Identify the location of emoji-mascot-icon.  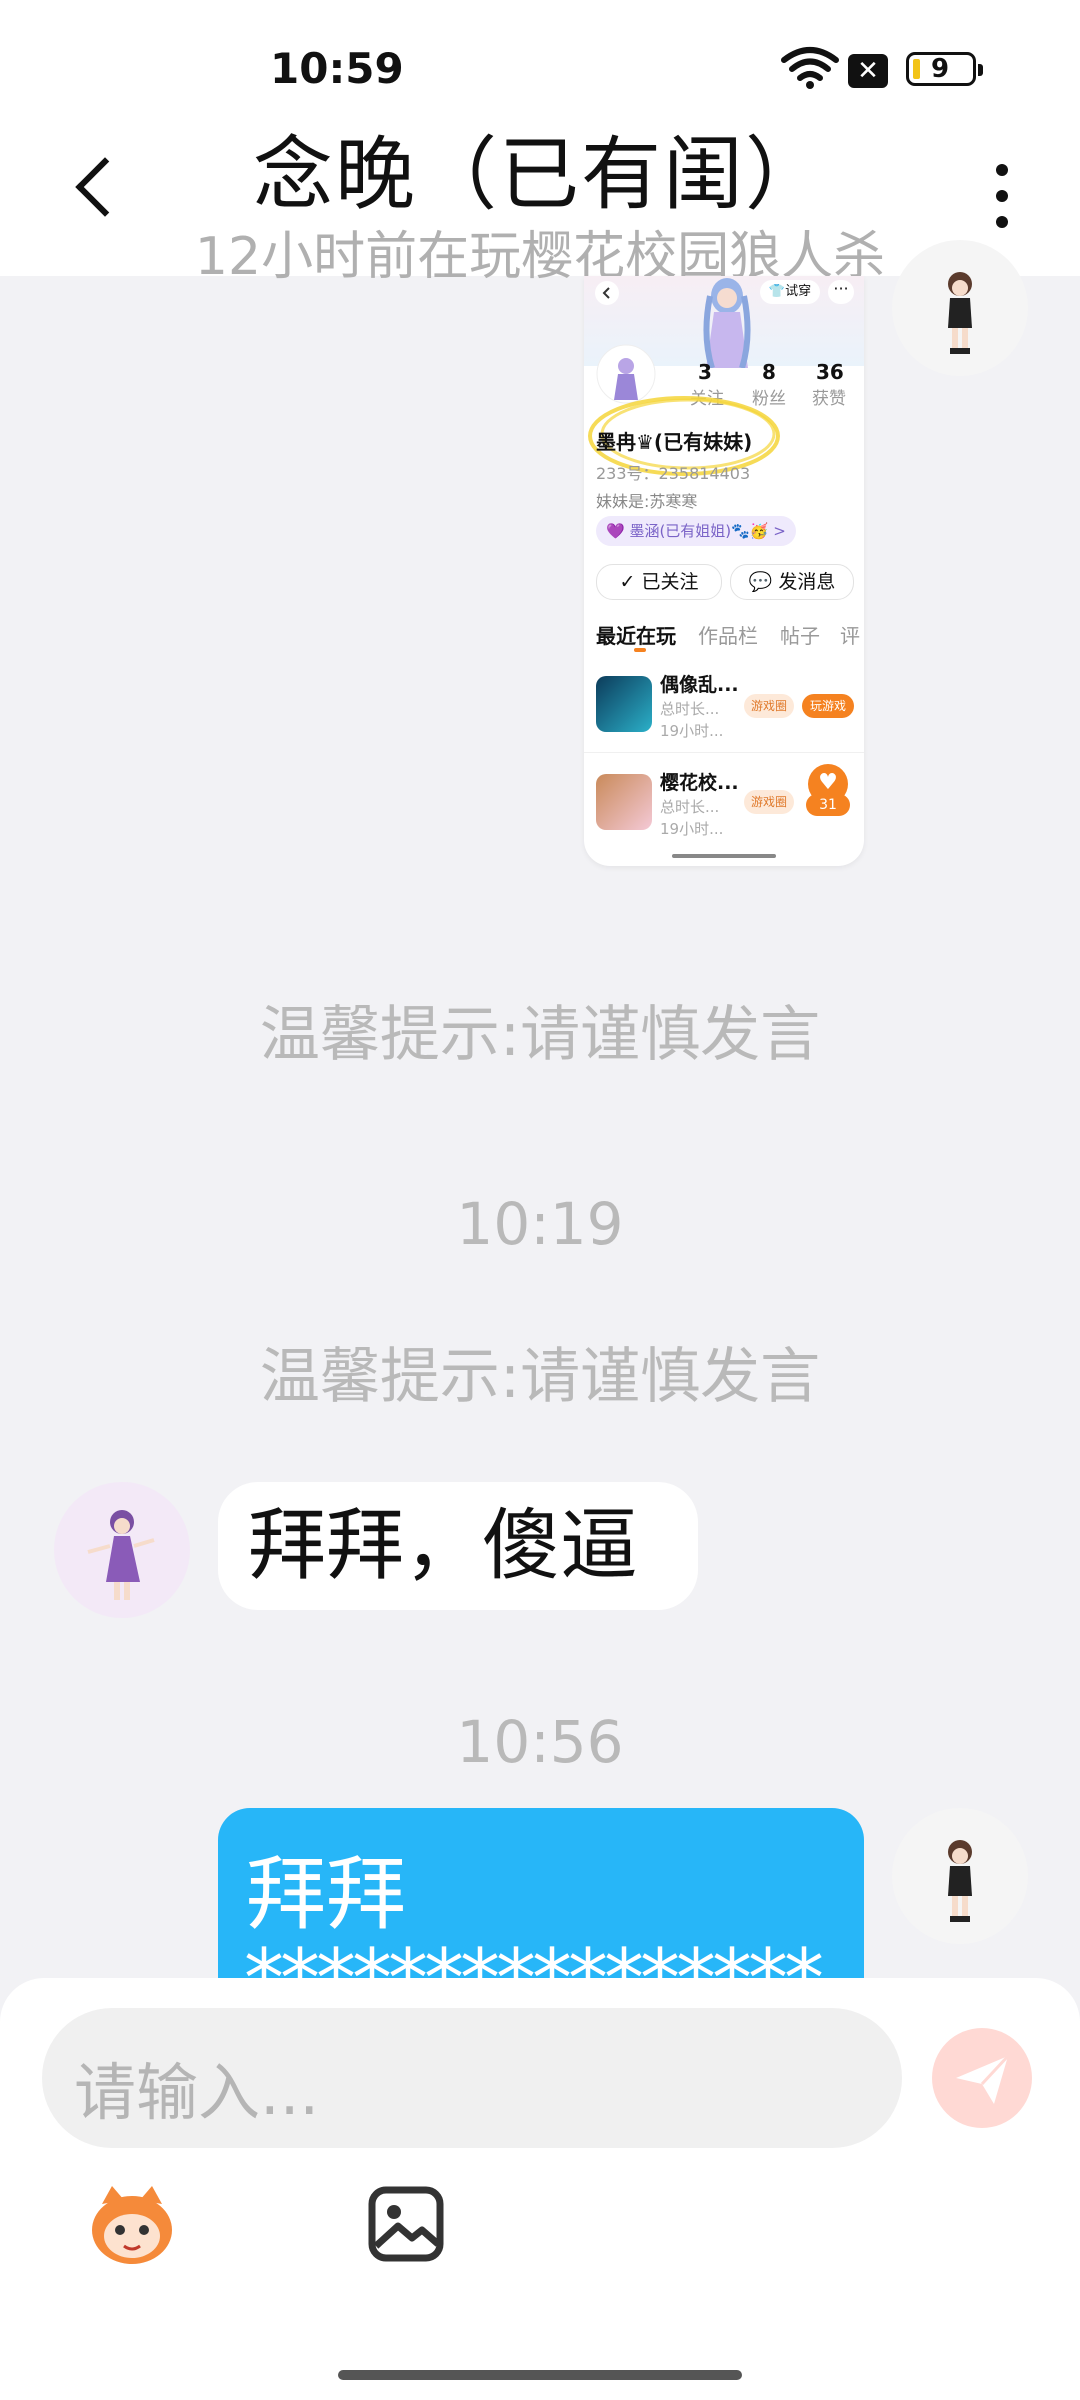
(132, 2224).